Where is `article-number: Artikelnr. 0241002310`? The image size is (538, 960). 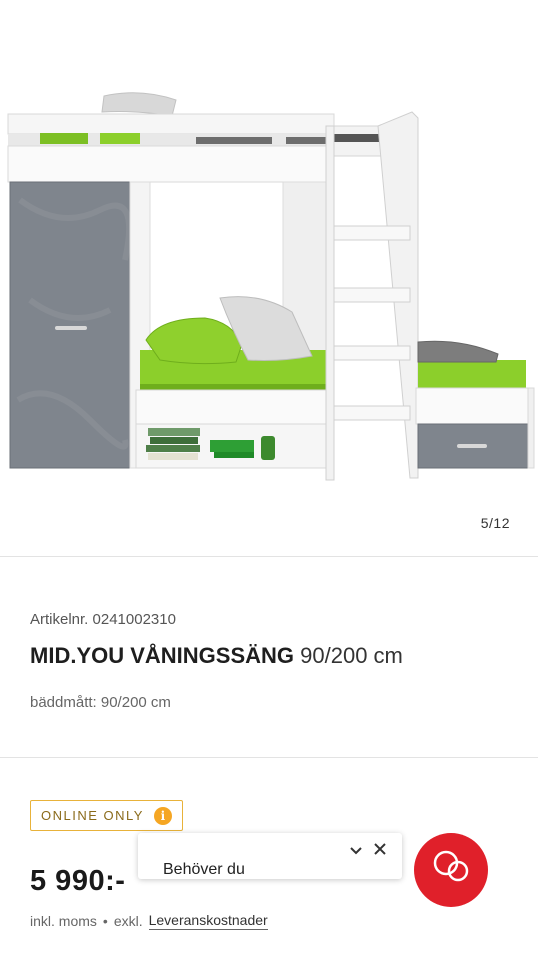 article-number: Artikelnr. 0241002310 is located at coordinates (103, 619).